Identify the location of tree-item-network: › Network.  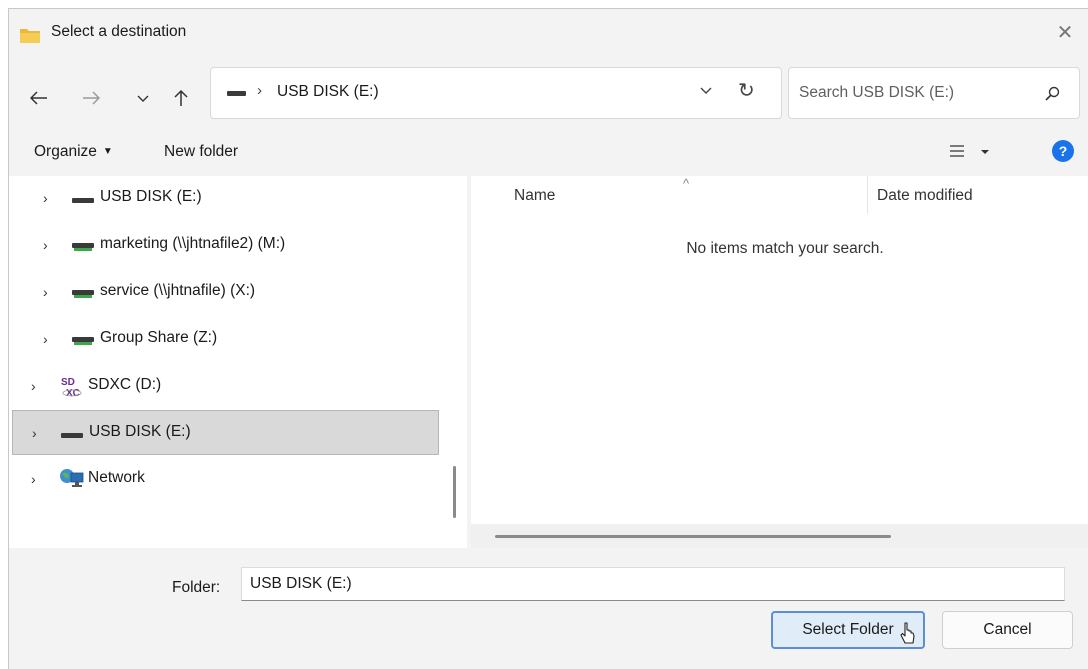
(238, 479).